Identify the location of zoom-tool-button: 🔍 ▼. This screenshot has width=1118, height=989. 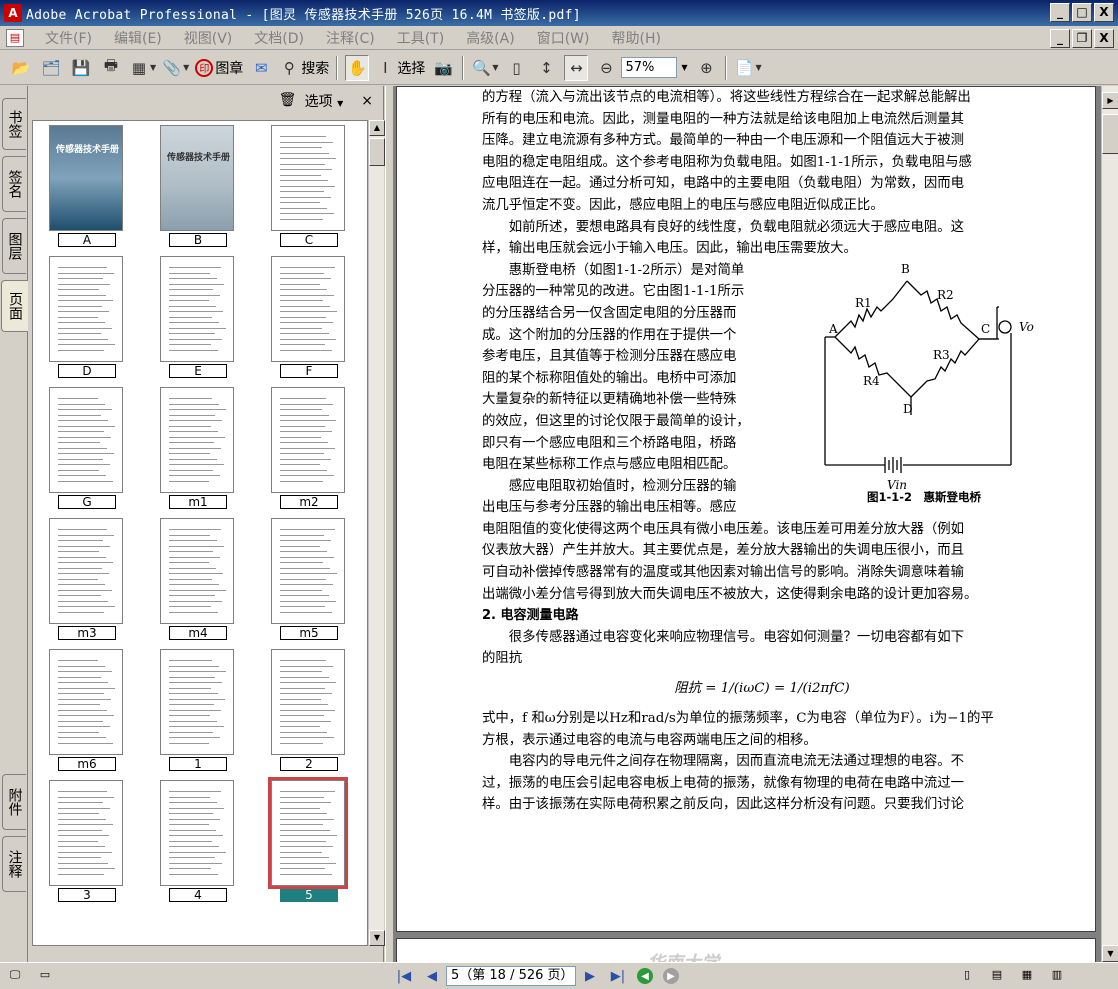
(485, 68).